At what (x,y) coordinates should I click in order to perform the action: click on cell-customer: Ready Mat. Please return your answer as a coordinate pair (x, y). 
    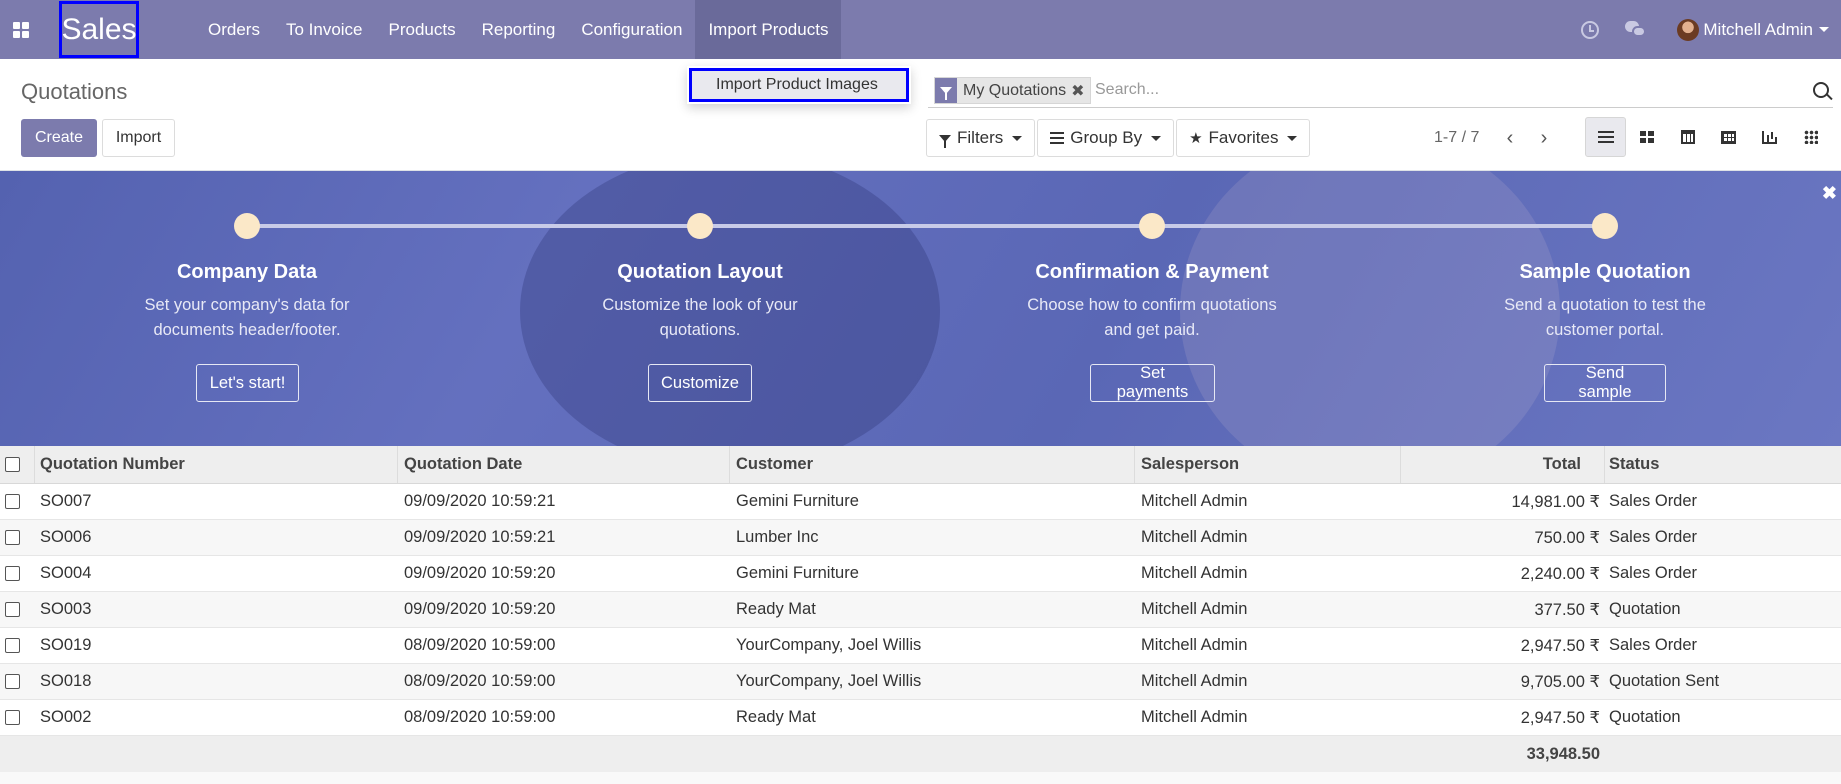
    Looking at the image, I should click on (776, 609).